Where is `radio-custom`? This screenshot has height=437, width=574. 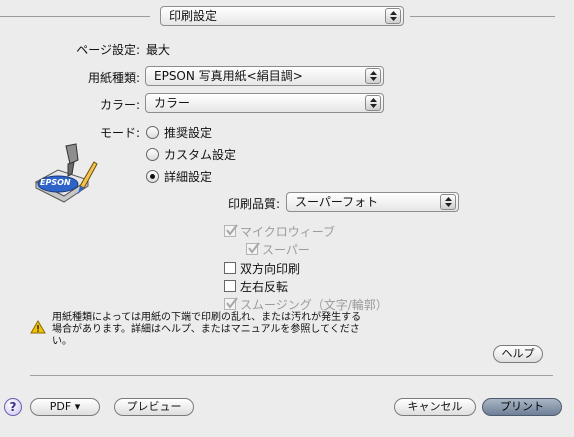
radio-custom is located at coordinates (152, 154).